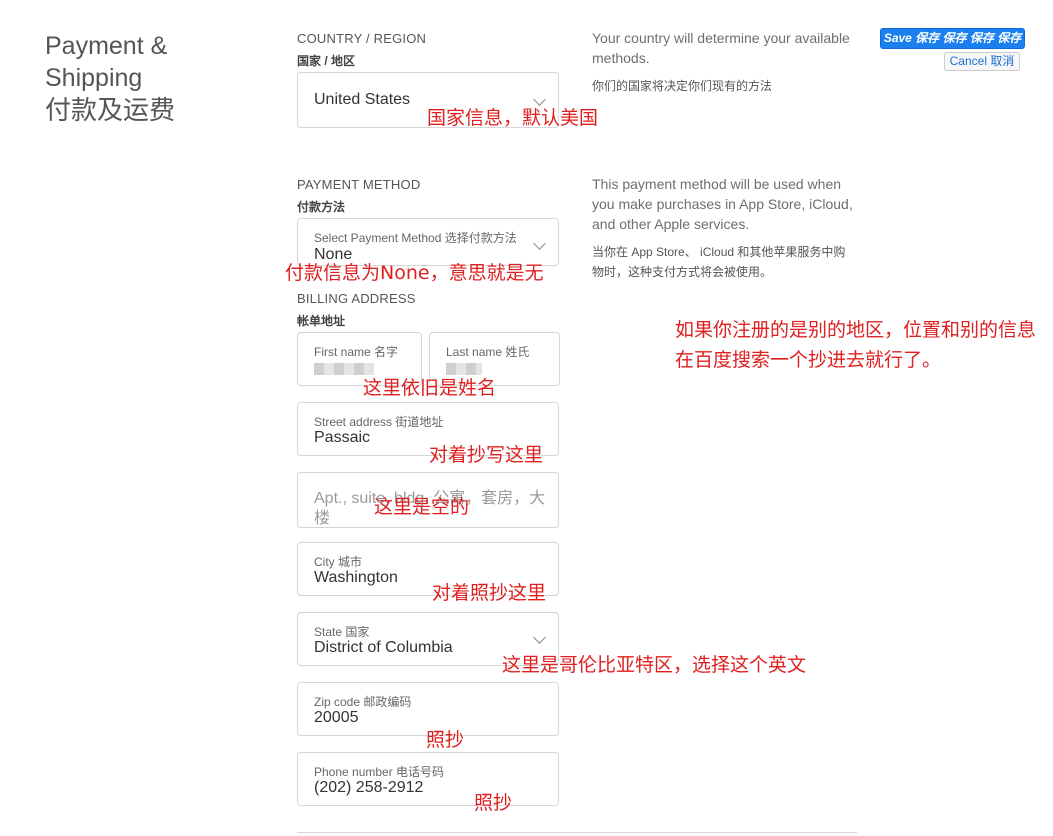  I want to click on payment-heading: PAYMENT METHOD 付款方法, so click(358, 196).